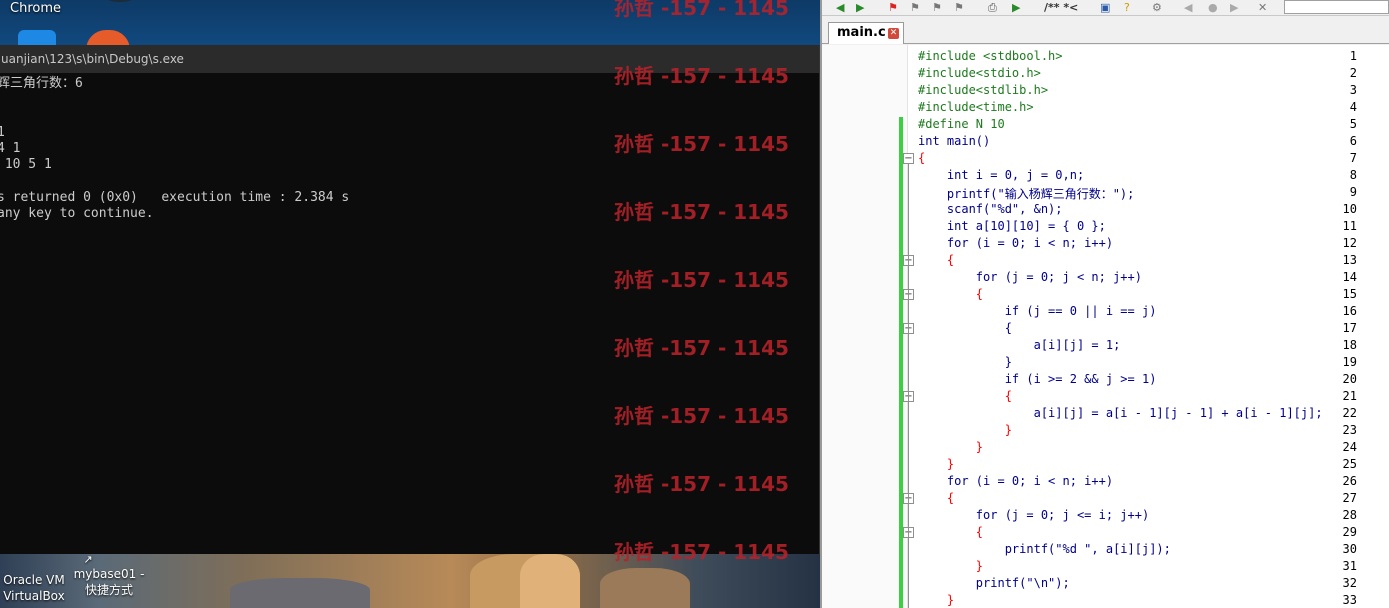  Describe the element at coordinates (1349, 396) in the screenshot. I see `line-number: 21` at that location.